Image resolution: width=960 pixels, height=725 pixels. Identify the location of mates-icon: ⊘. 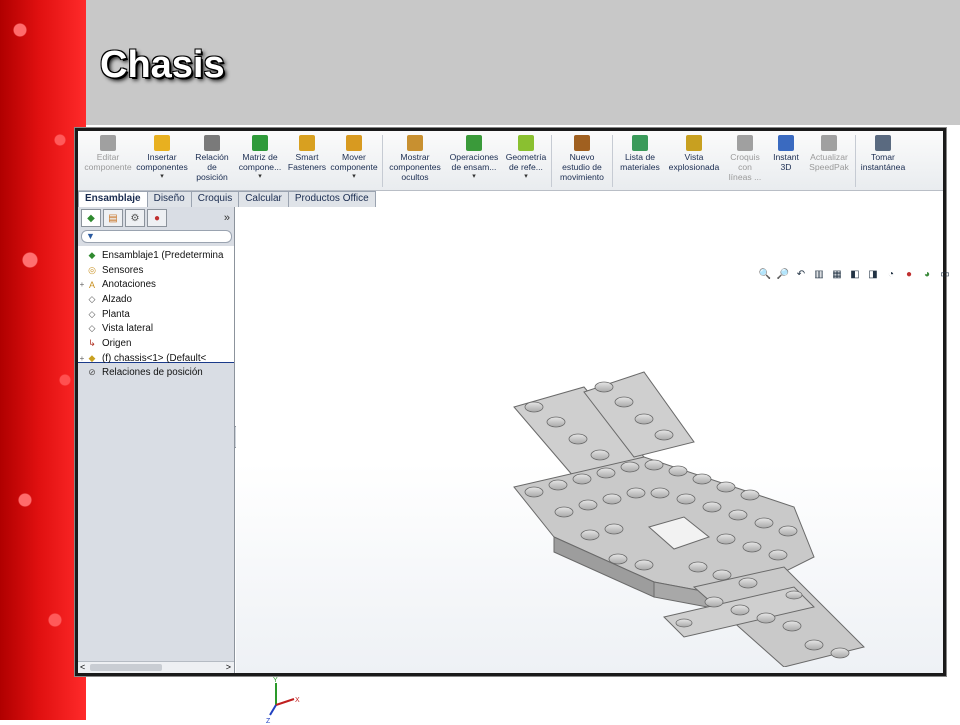
(92, 372).